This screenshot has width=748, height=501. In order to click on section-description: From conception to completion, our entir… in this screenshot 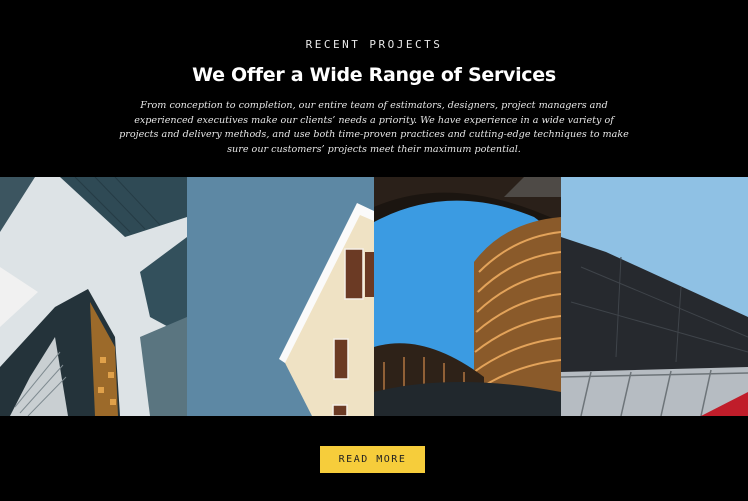, I will do `click(374, 127)`.